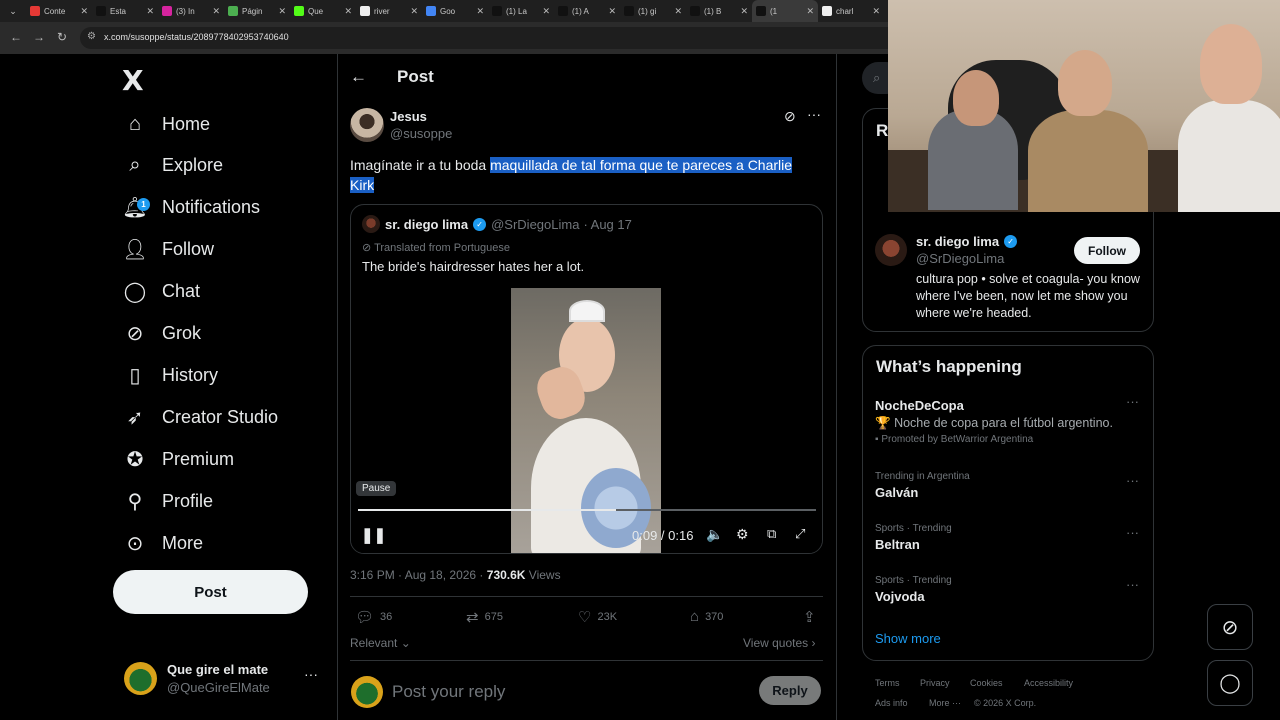 The image size is (1280, 720). What do you see at coordinates (714, 534) in the screenshot?
I see `volume-icon: 🔈` at bounding box center [714, 534].